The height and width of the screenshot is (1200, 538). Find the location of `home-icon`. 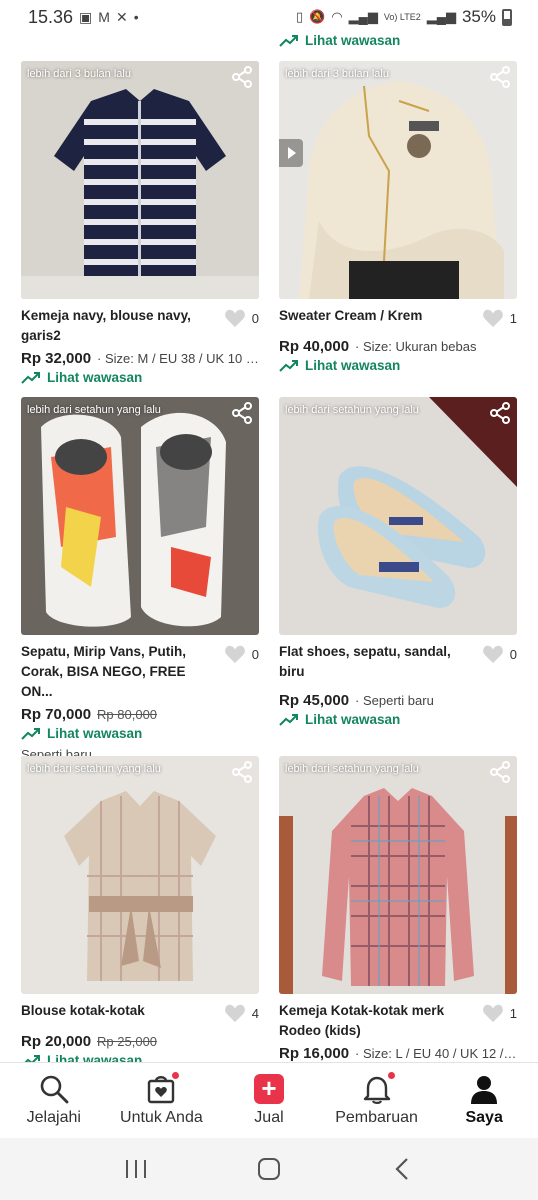

home-icon is located at coordinates (268, 1169).